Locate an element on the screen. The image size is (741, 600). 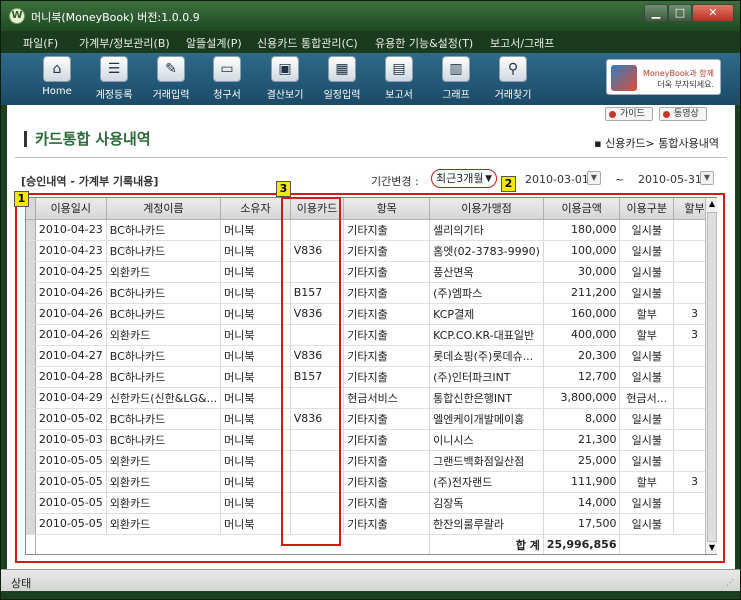
toolbar-label: 보고서 is located at coordinates (399, 95).